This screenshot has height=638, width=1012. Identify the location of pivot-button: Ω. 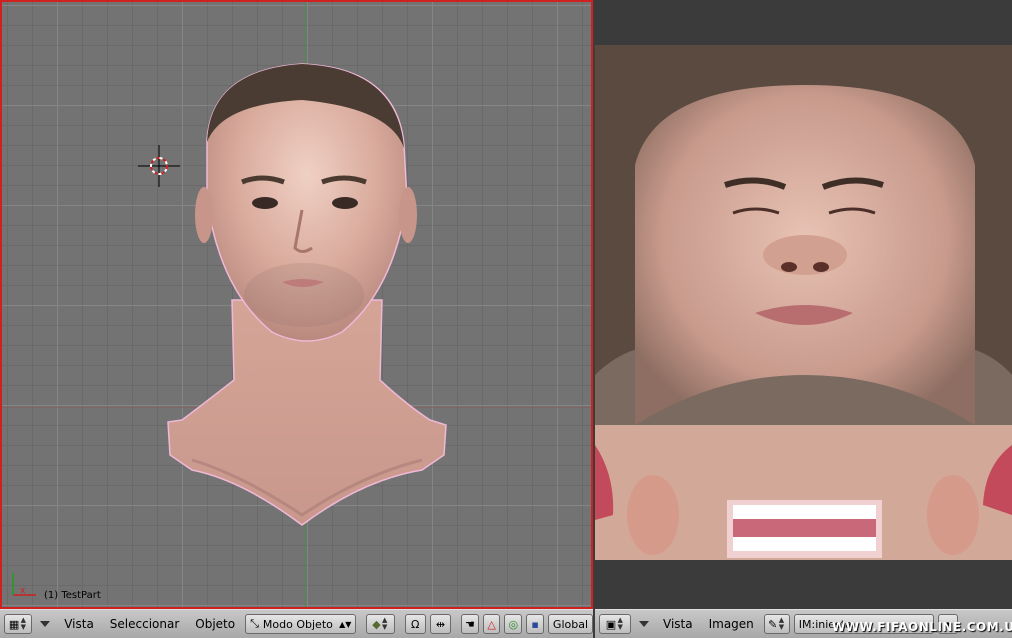
(415, 624).